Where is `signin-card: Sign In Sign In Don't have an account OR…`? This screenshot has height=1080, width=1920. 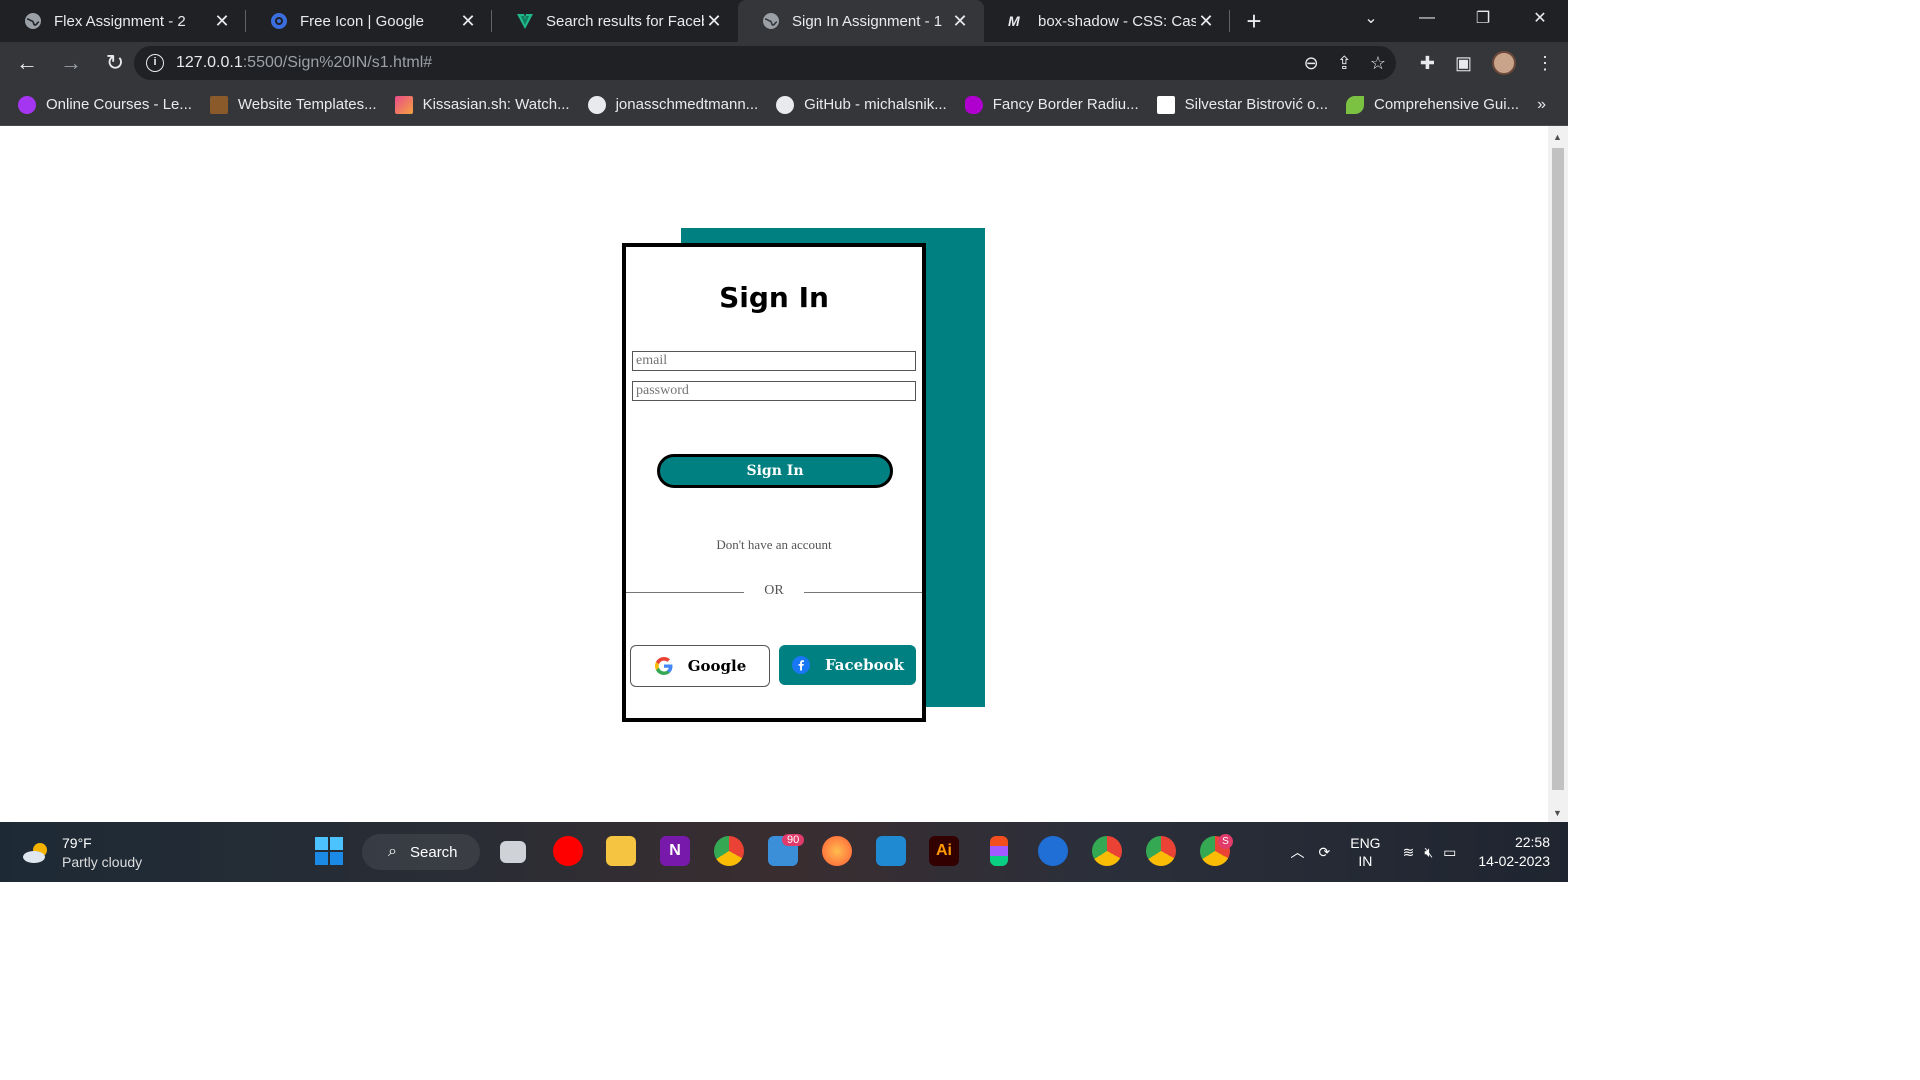 signin-card: Sign In Sign In Don't have an account OR… is located at coordinates (774, 482).